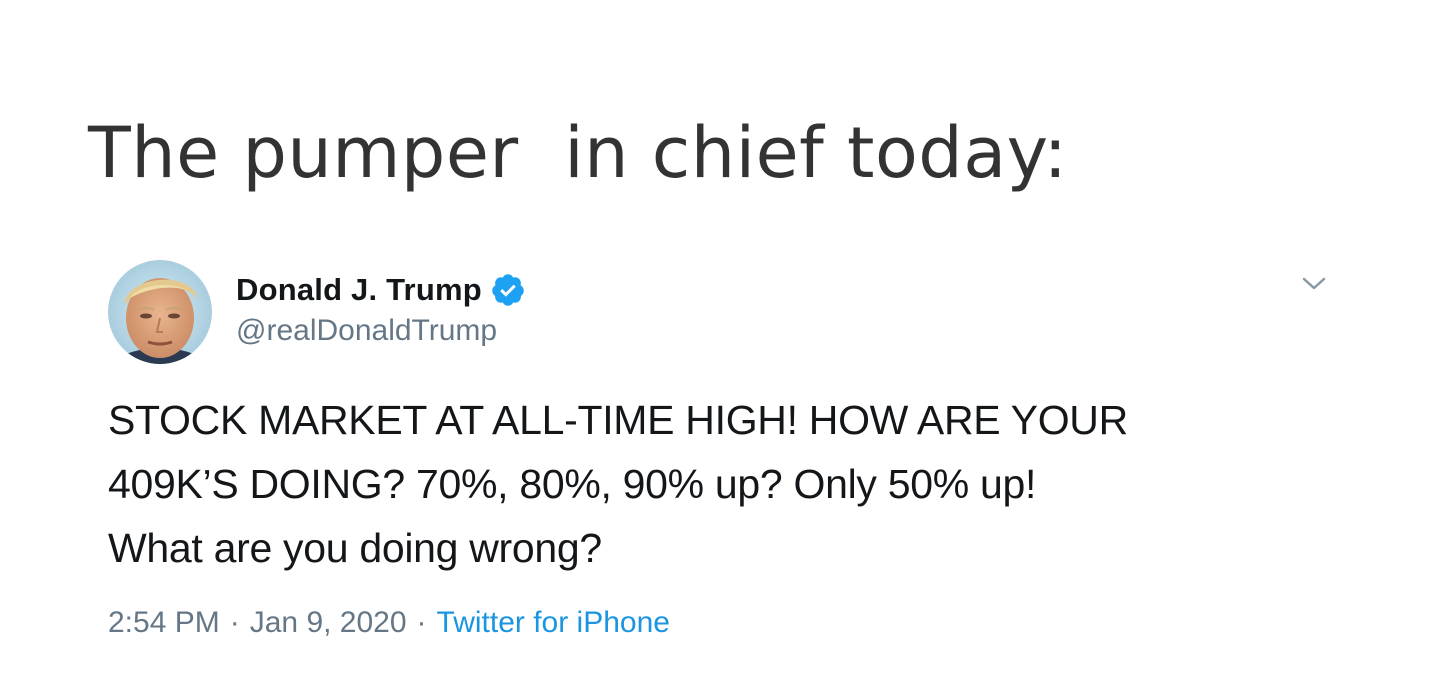 Image resolution: width=1440 pixels, height=698 pixels. I want to click on author-display-name: Donald J. Trump, so click(359, 290).